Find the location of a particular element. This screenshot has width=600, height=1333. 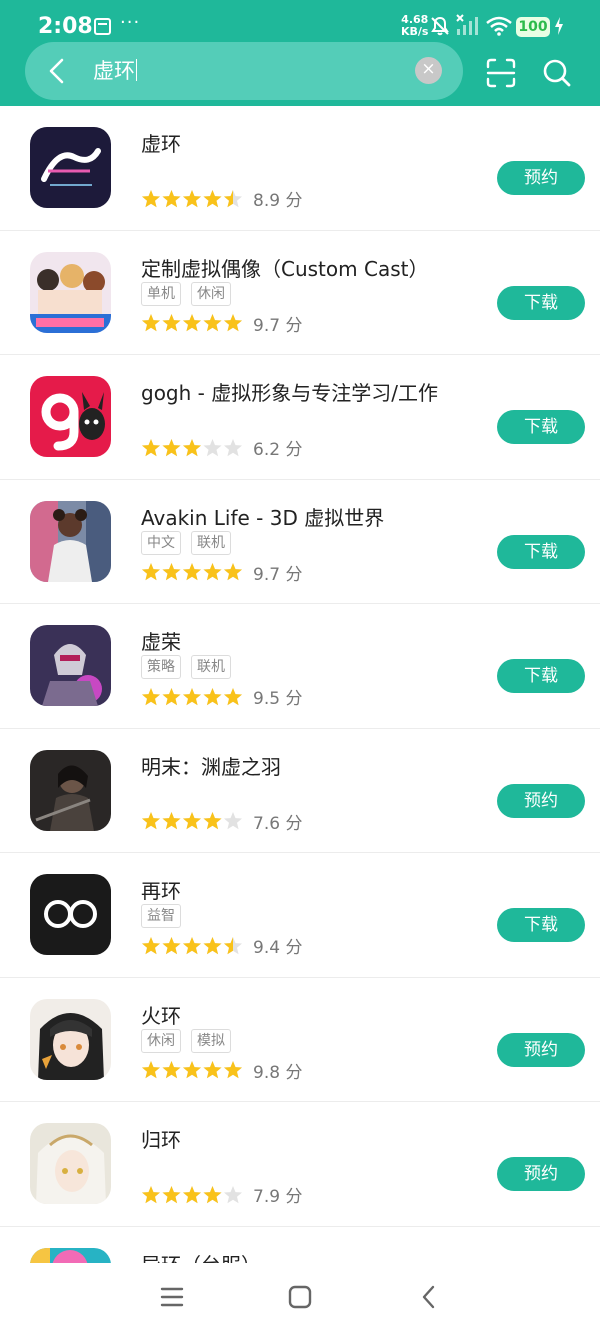

result-item: gogh - 虚拟形象与专注学习/工作 6.2 分 下载 is located at coordinates (300, 417).